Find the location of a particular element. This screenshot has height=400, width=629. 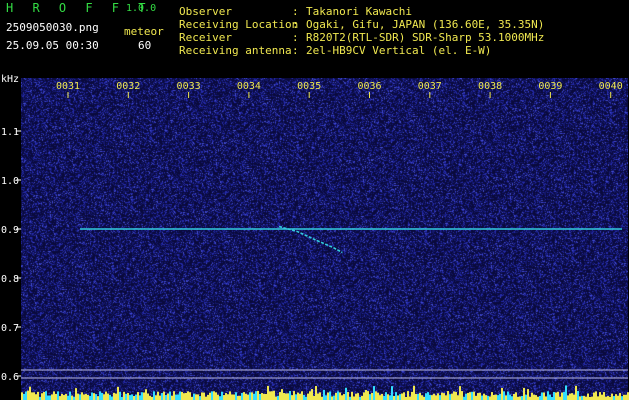

x-tick-label: 0032 is located at coordinates (128, 86).